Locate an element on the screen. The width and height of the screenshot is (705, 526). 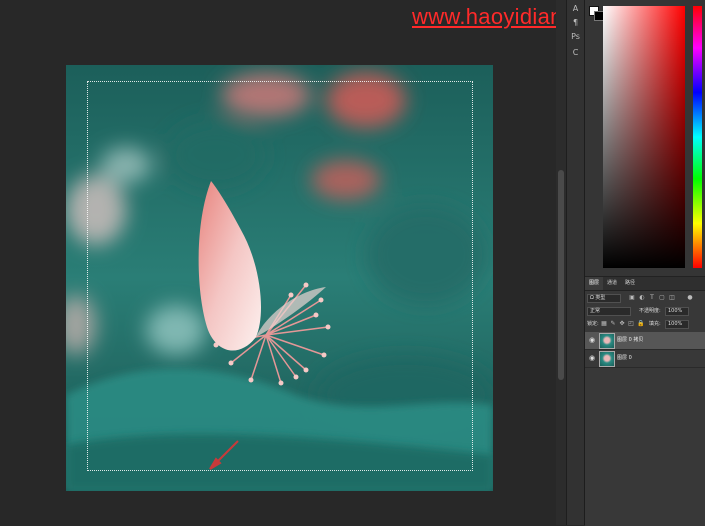
layer-name: 图层 0 is located at coordinates (624, 358).